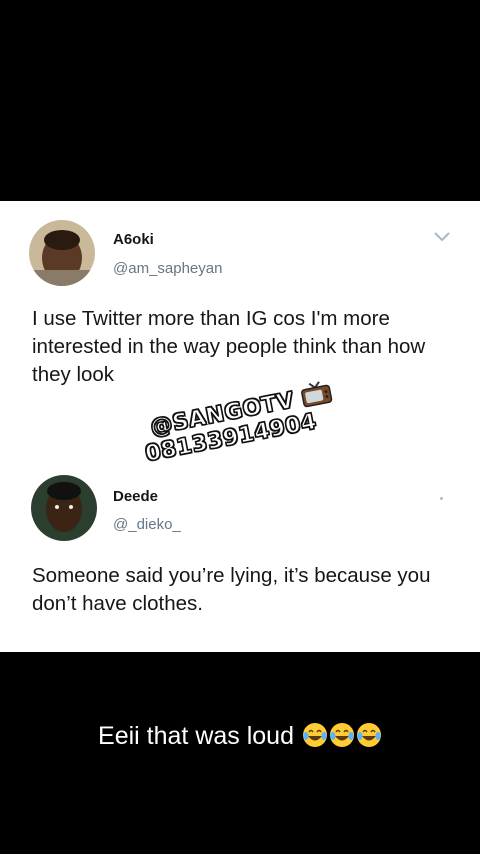  What do you see at coordinates (167, 268) in the screenshot?
I see `user-handle: @am_sapheyan` at bounding box center [167, 268].